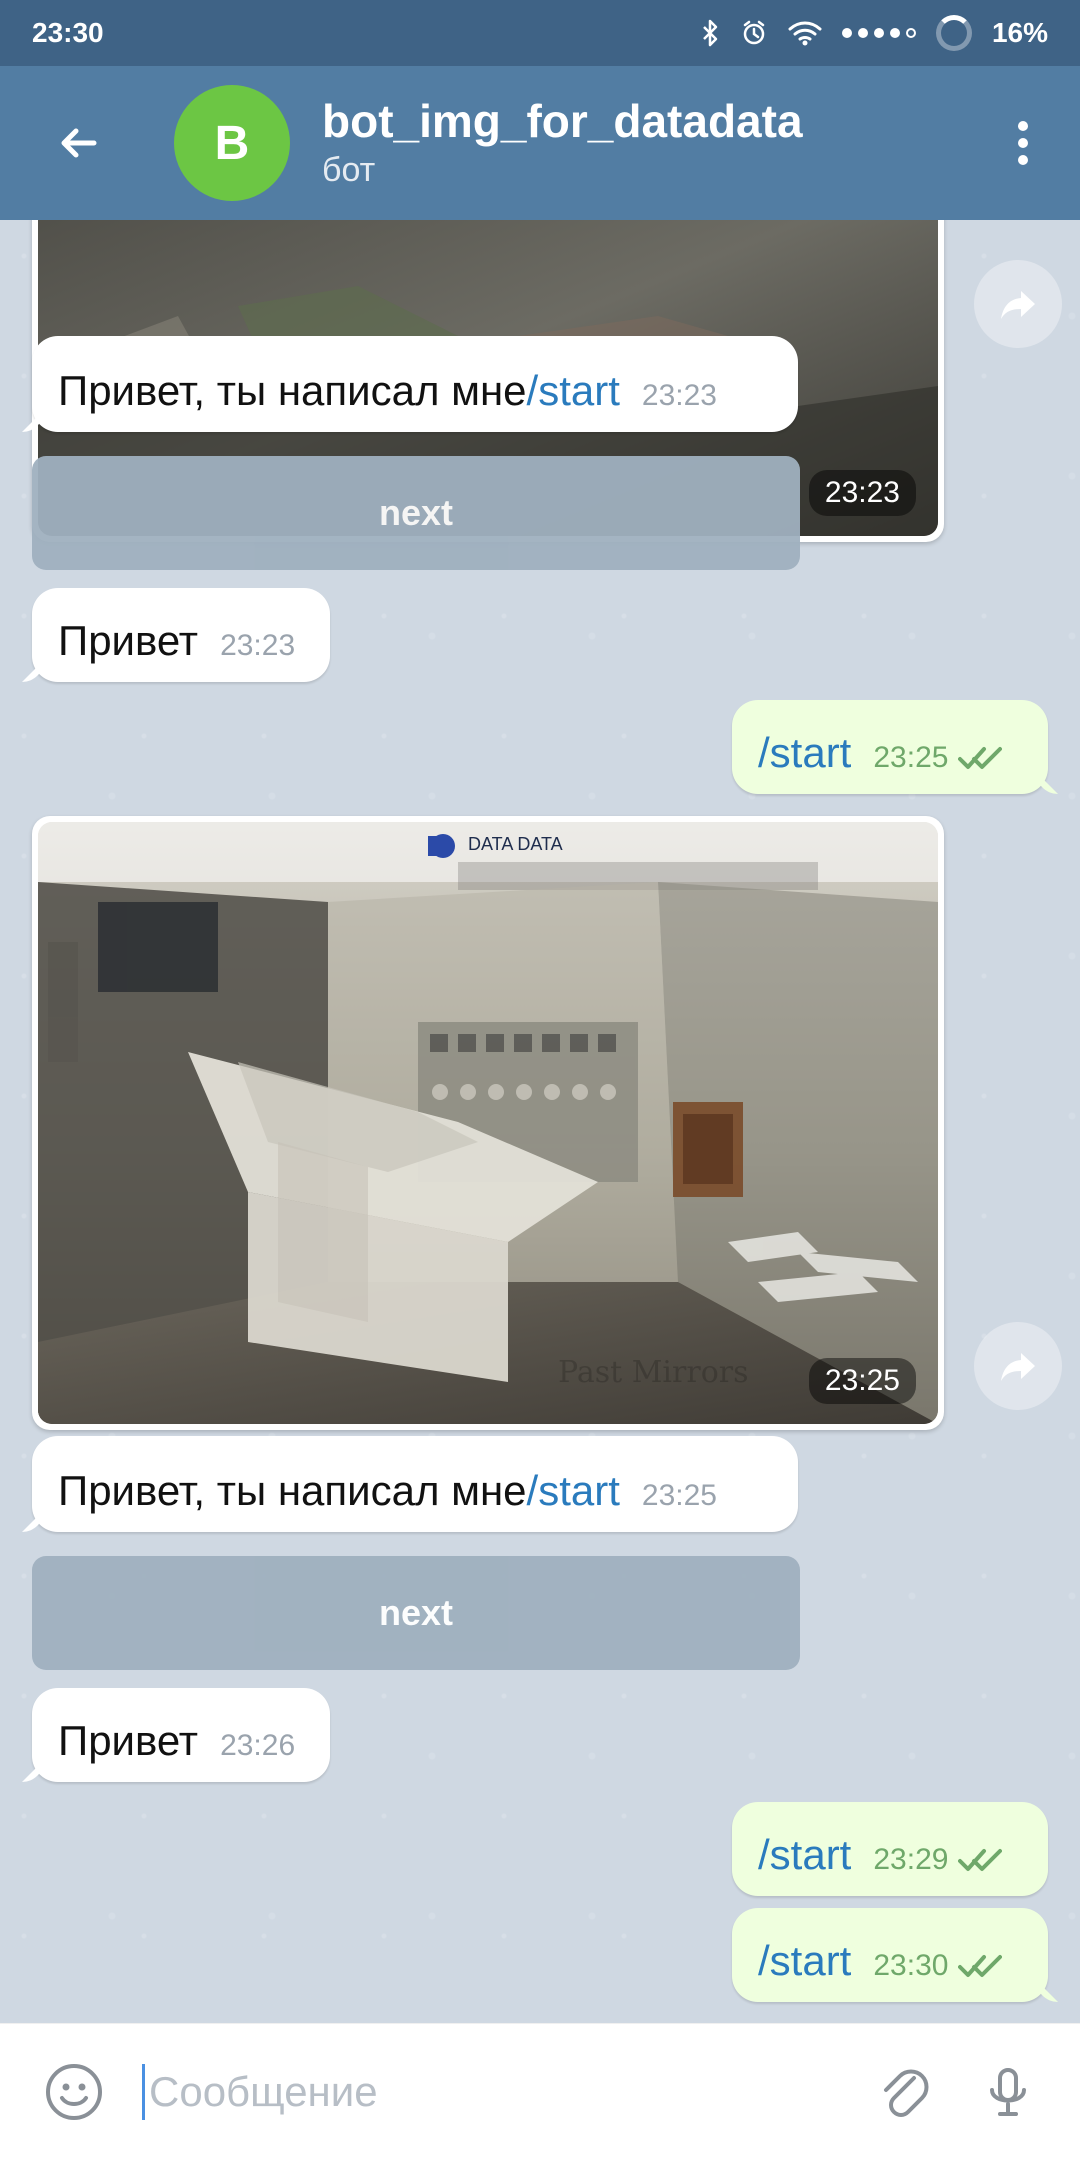 The image size is (1080, 2160). I want to click on more-menu-button, so click(1023, 143).